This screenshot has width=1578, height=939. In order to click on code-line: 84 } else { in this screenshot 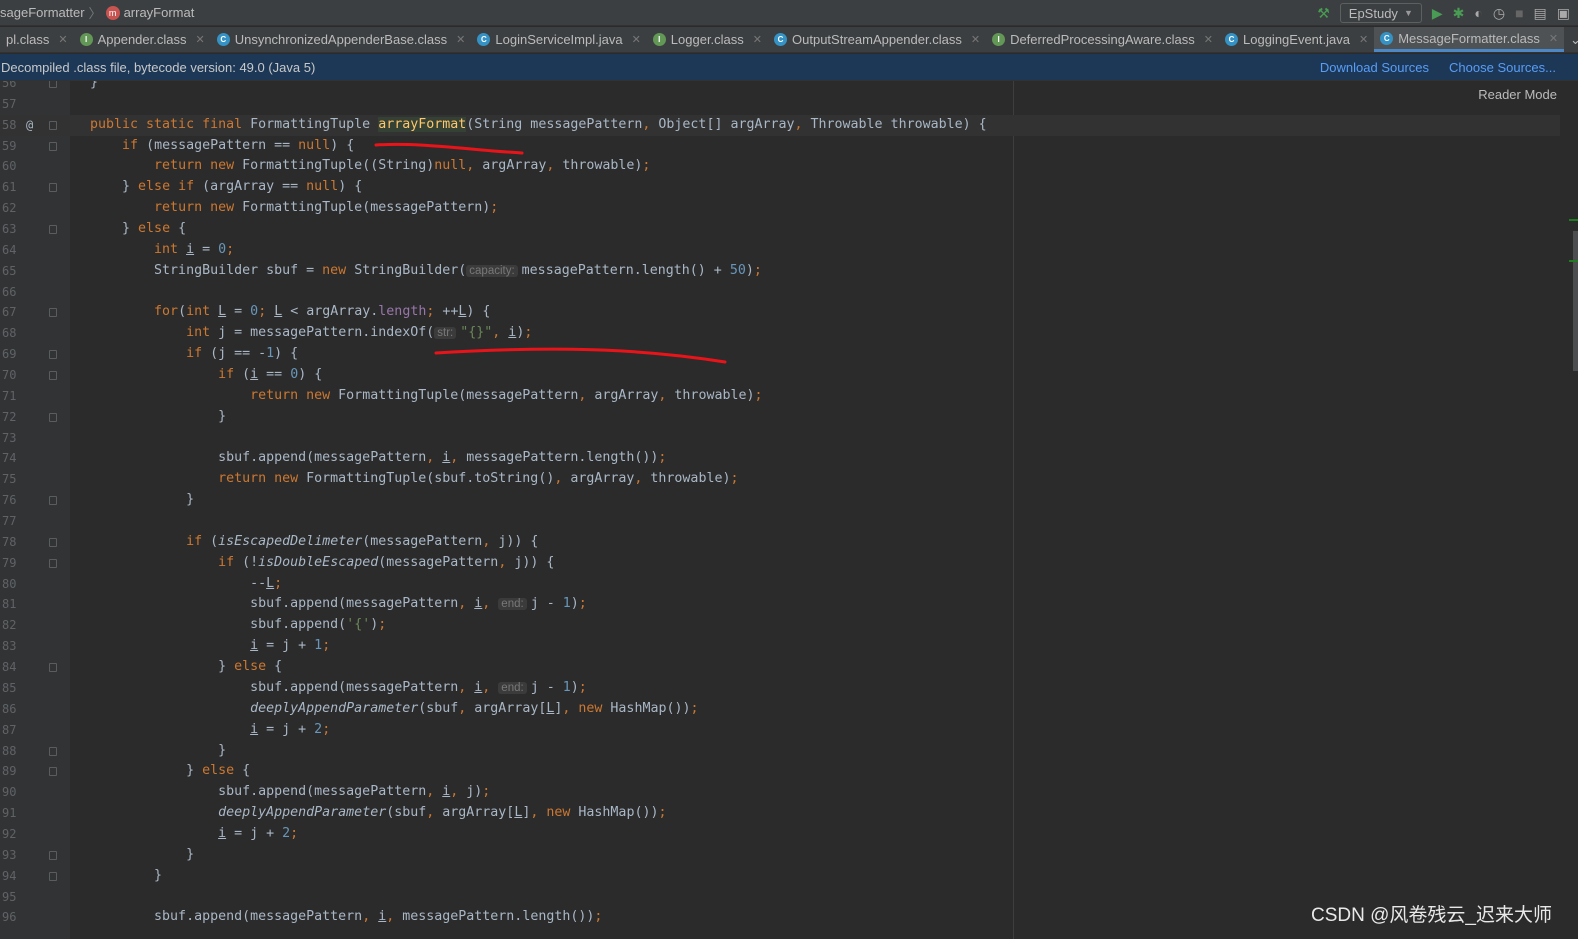, I will do `click(780, 667)`.